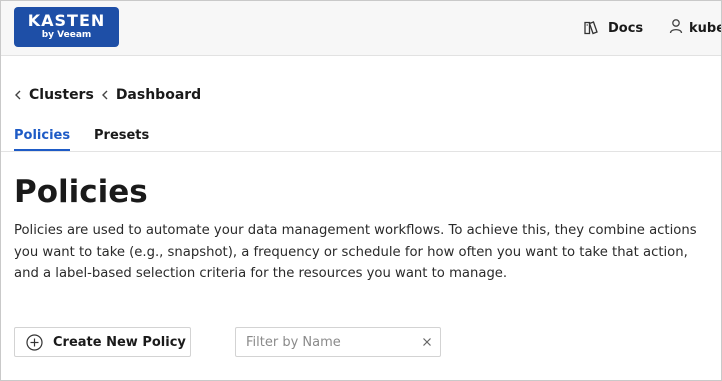 The width and height of the screenshot is (722, 381). I want to click on filter-box, so click(338, 342).